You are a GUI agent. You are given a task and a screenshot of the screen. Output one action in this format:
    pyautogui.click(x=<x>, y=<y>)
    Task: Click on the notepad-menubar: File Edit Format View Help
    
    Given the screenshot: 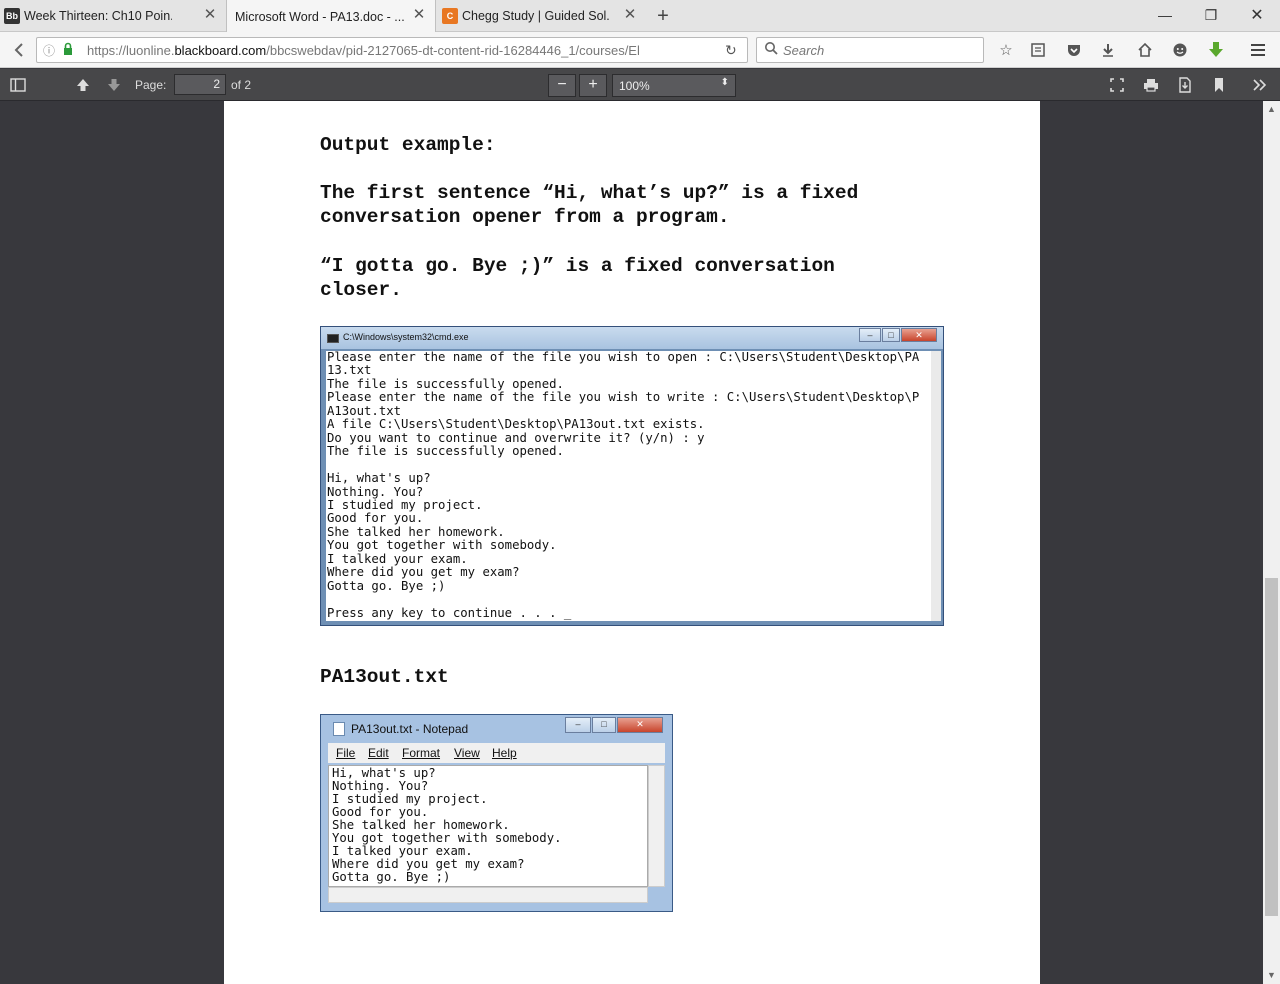 What is the action you would take?
    pyautogui.click(x=496, y=753)
    